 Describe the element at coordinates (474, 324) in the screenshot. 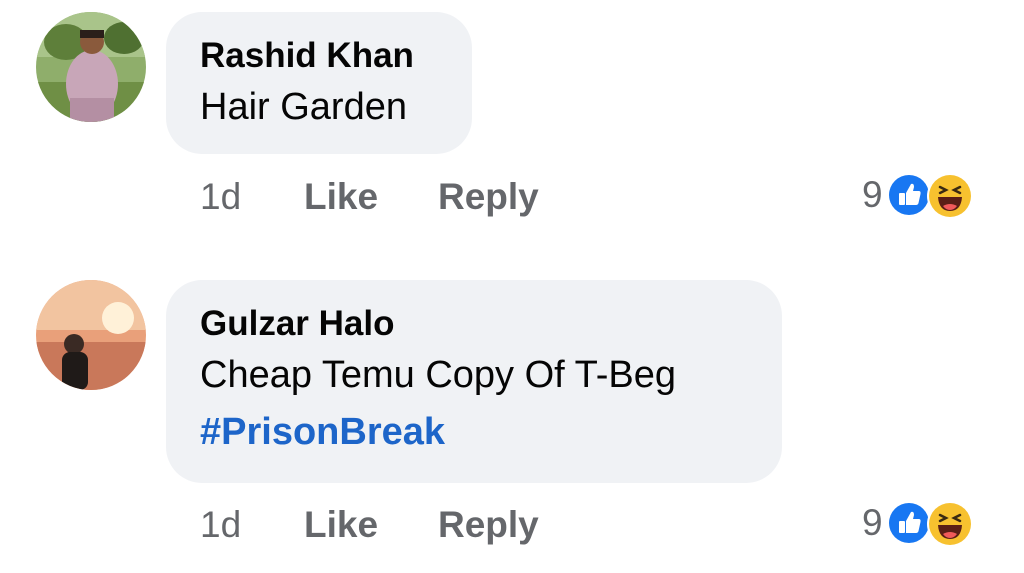

I see `comment-author: Gulzar Halo` at that location.